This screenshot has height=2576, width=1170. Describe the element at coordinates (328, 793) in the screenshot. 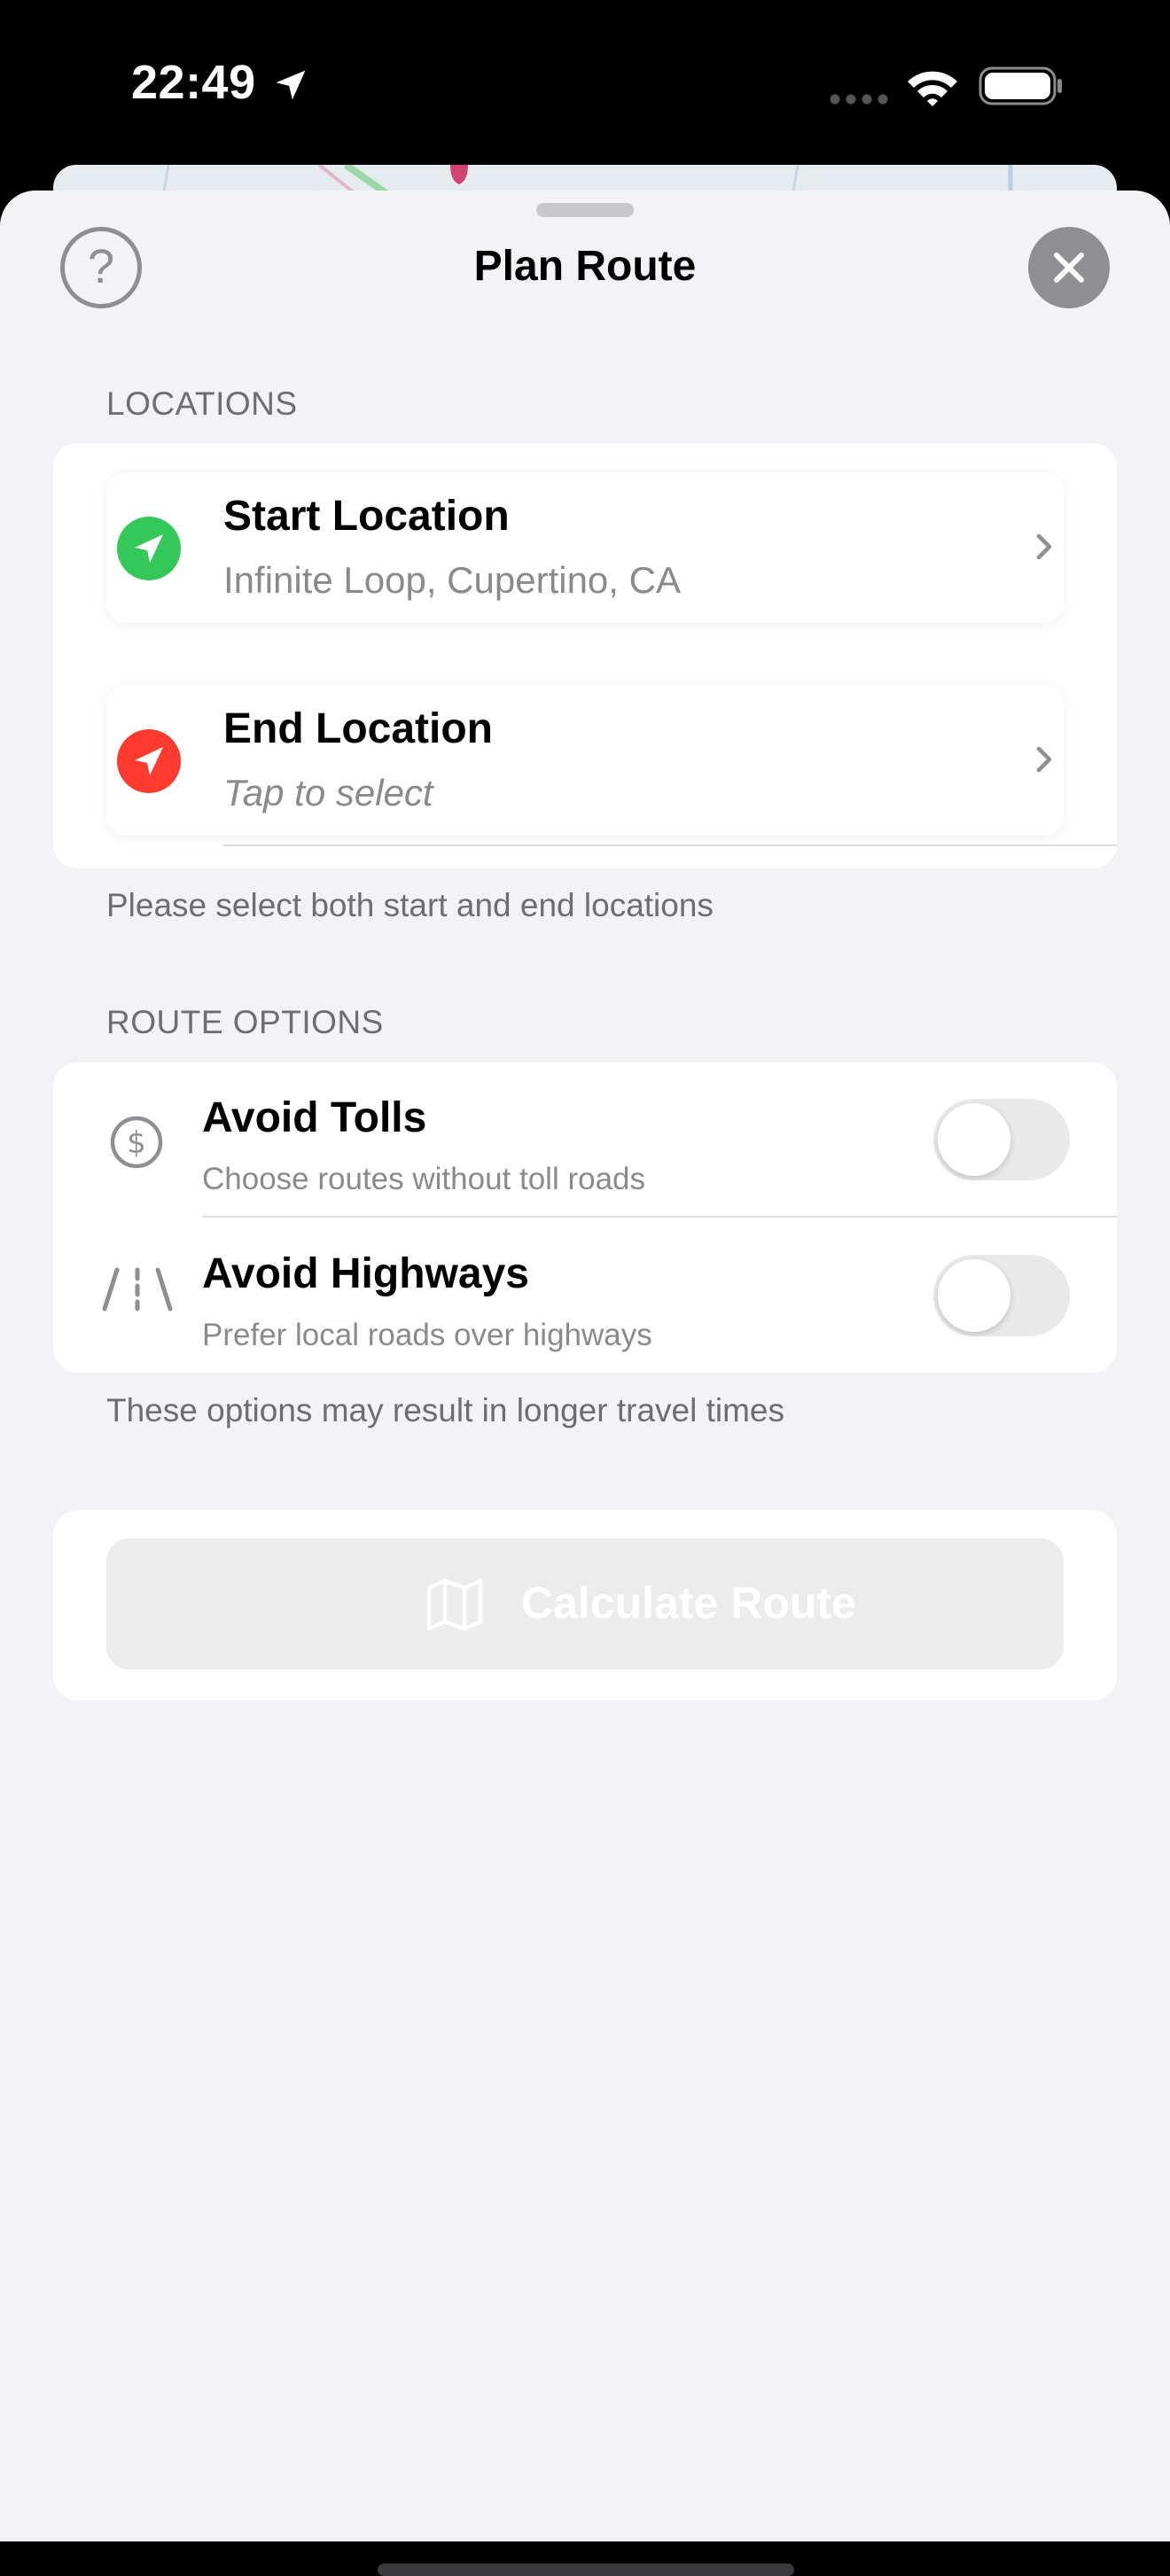

I see `end-location-value: Tap to select` at that location.